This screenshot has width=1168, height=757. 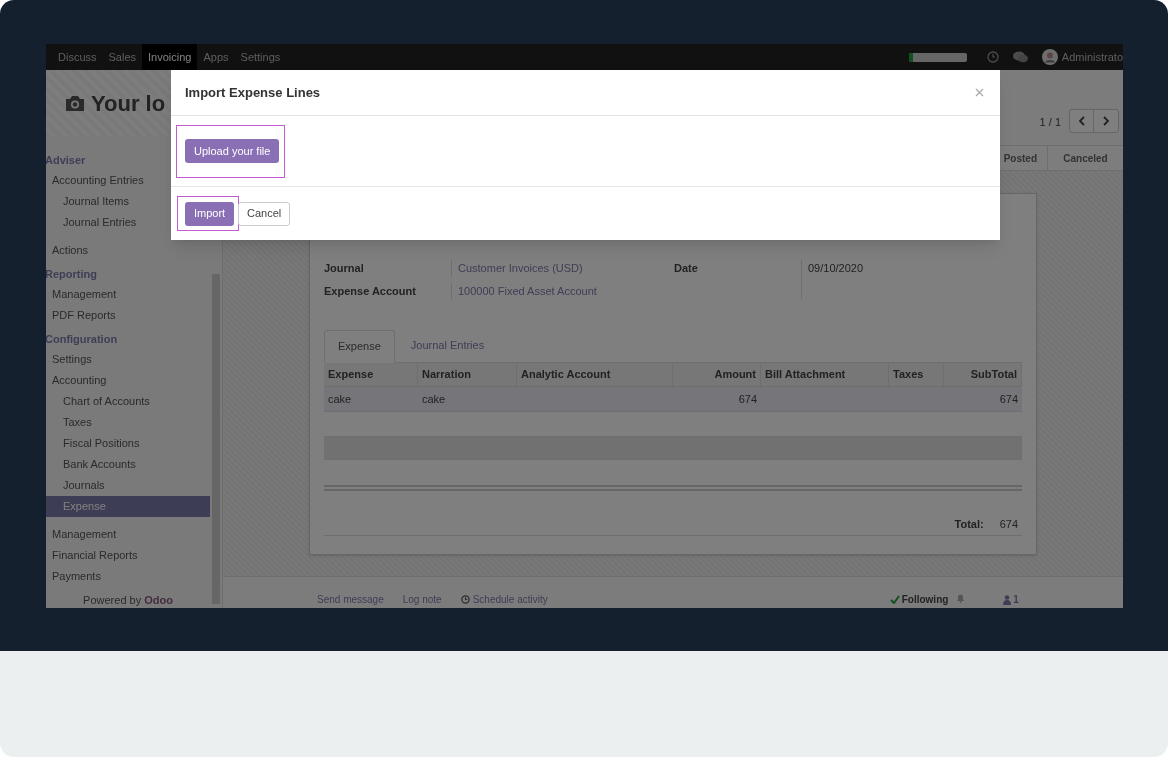 What do you see at coordinates (524, 290) in the screenshot?
I see `field-link: 100000 Fixed Asset Account` at bounding box center [524, 290].